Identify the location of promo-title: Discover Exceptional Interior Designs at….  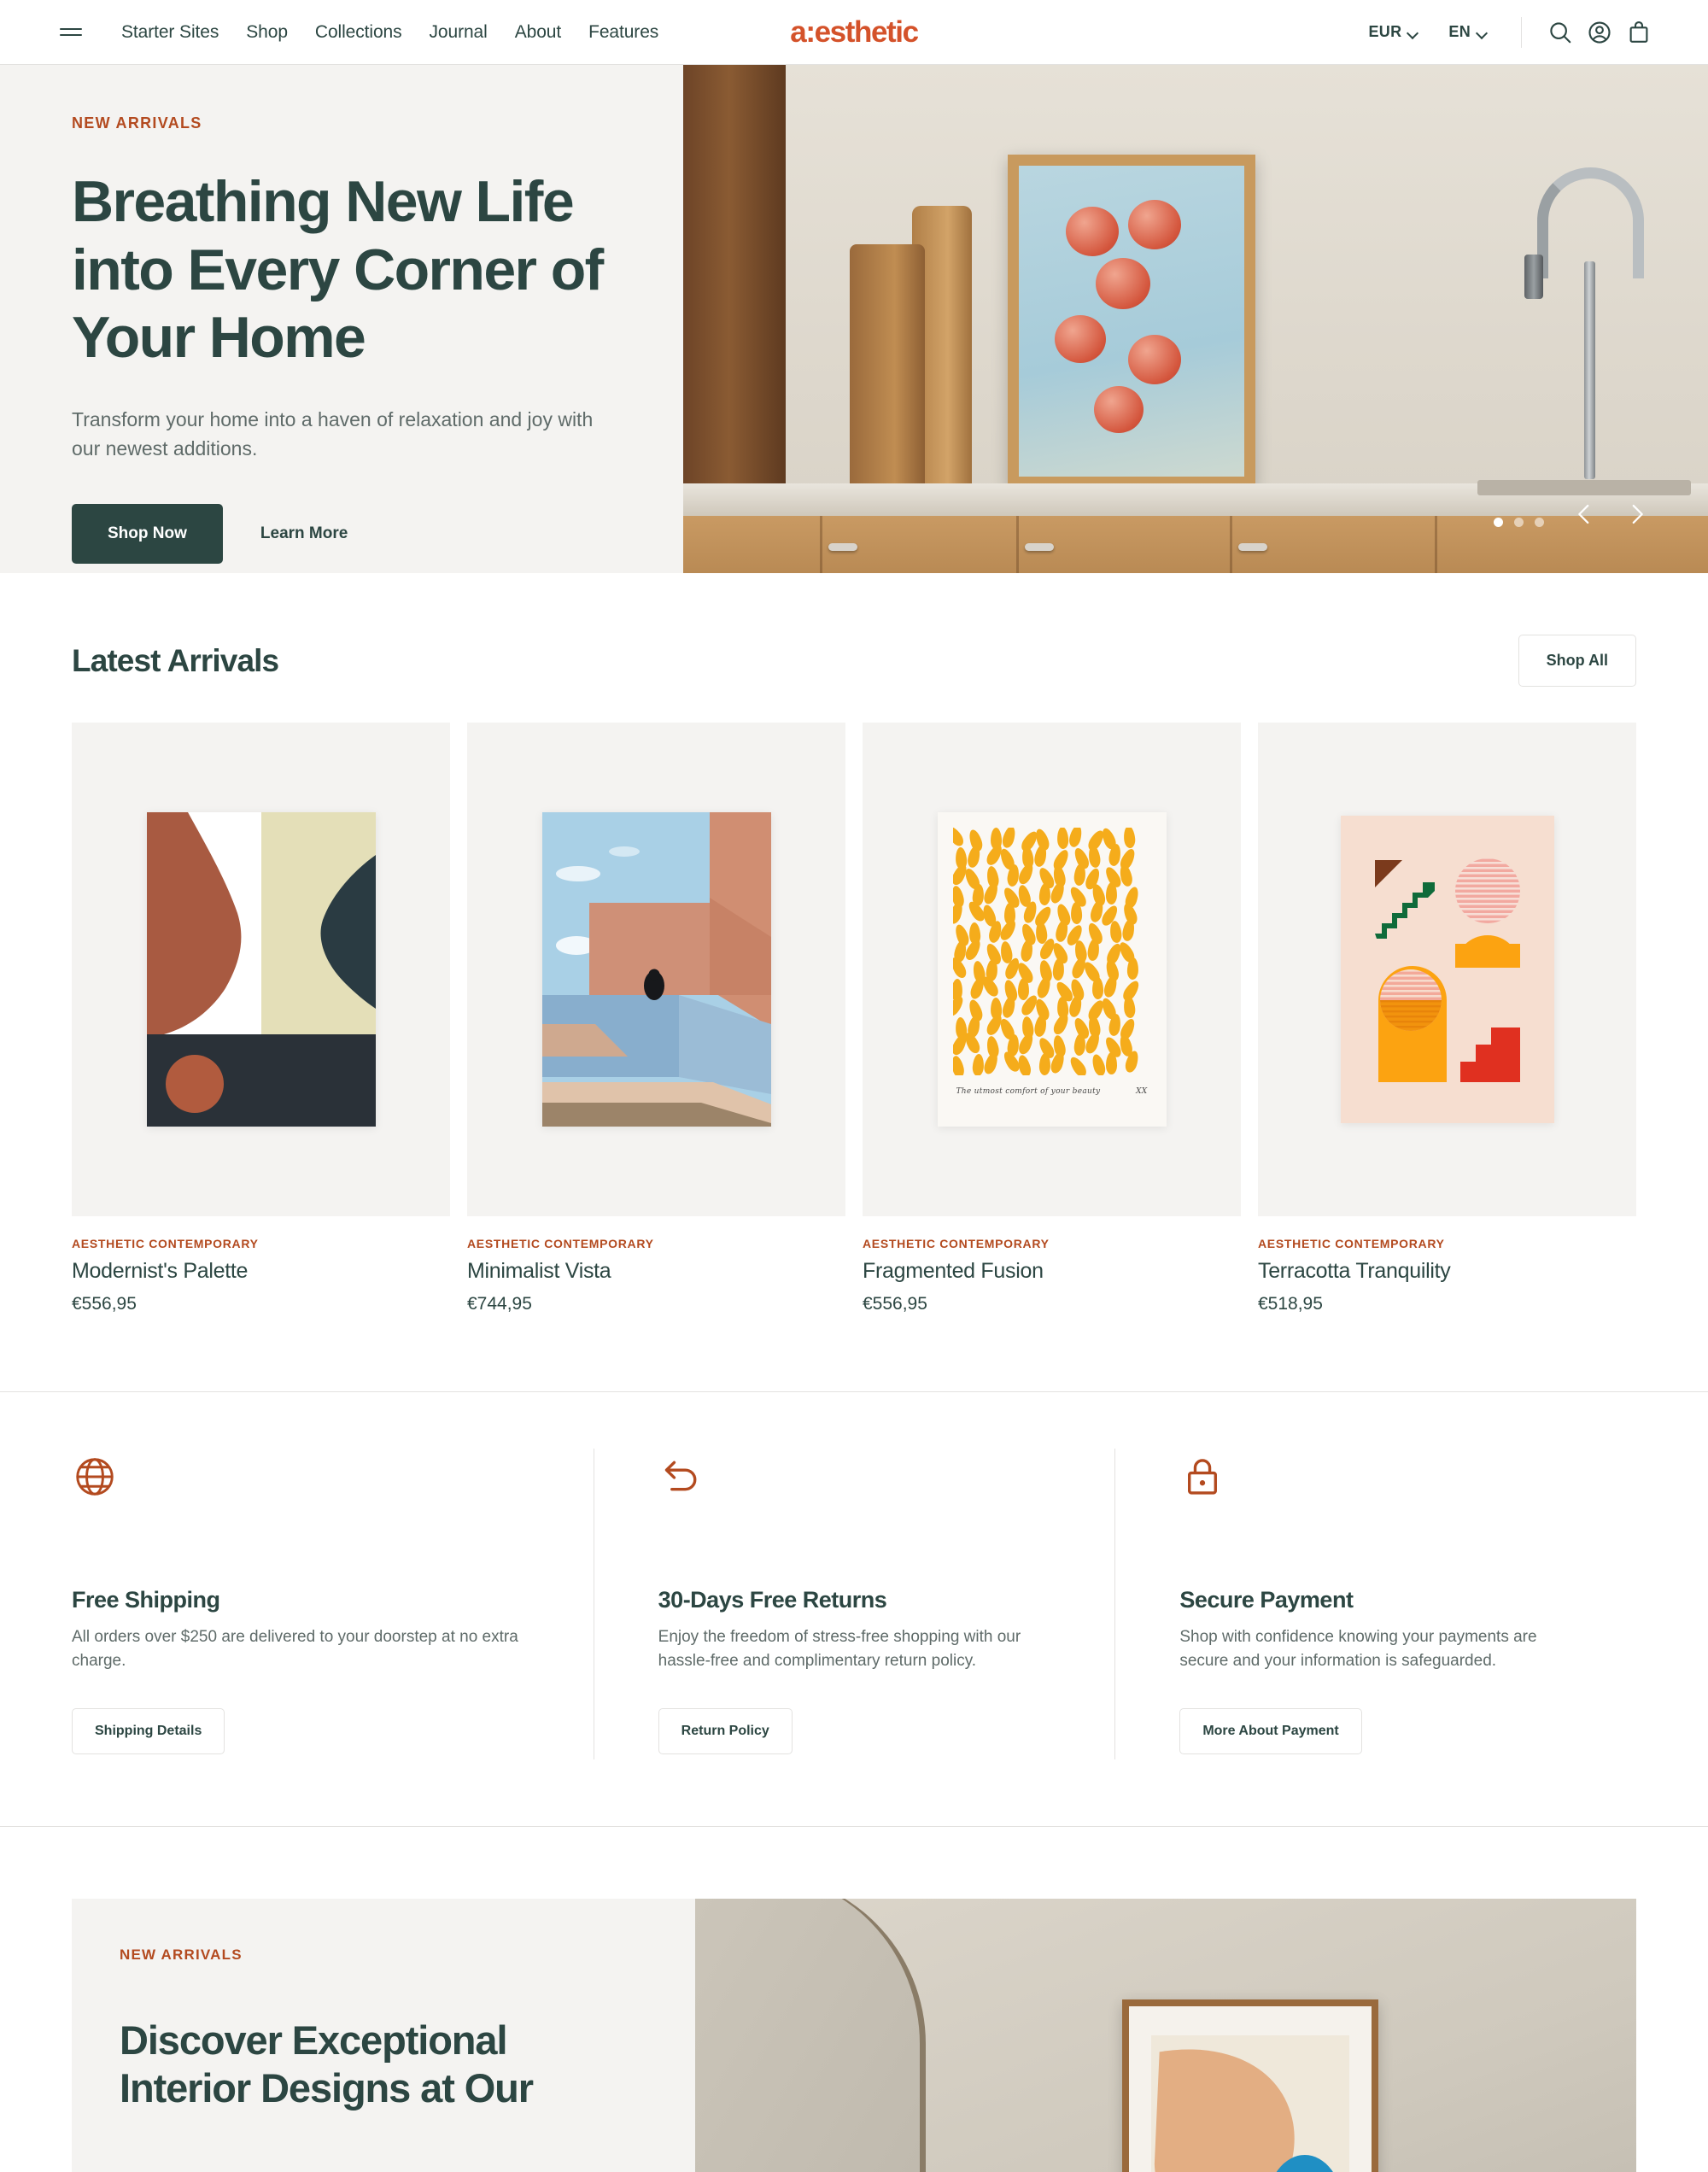
(327, 2064).